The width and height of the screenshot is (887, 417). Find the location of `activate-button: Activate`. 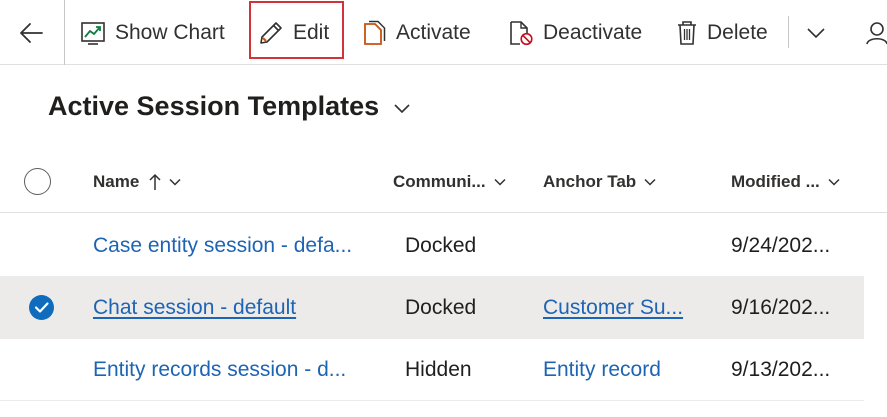

activate-button: Activate is located at coordinates (417, 32).